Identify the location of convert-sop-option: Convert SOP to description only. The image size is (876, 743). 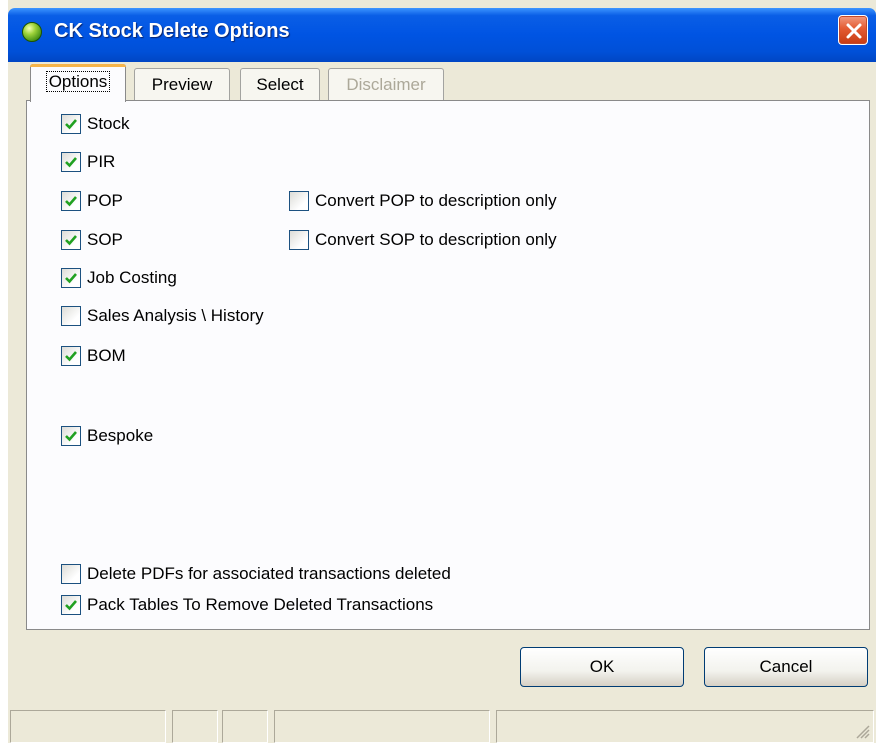
(423, 240).